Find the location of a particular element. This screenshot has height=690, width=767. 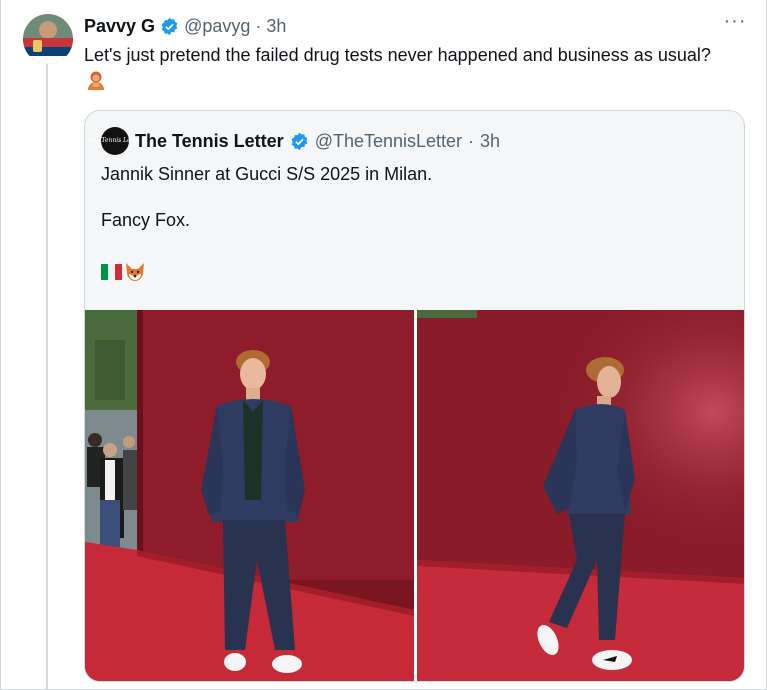

fox-face-icon is located at coordinates (135, 274).